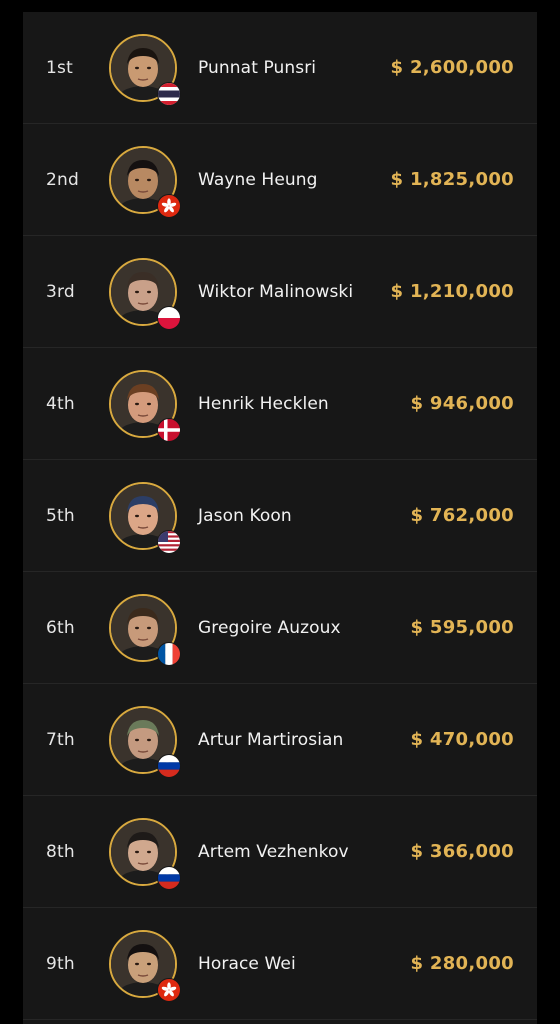 This screenshot has height=1024, width=560. What do you see at coordinates (60, 851) in the screenshot?
I see `place-label: 8th` at bounding box center [60, 851].